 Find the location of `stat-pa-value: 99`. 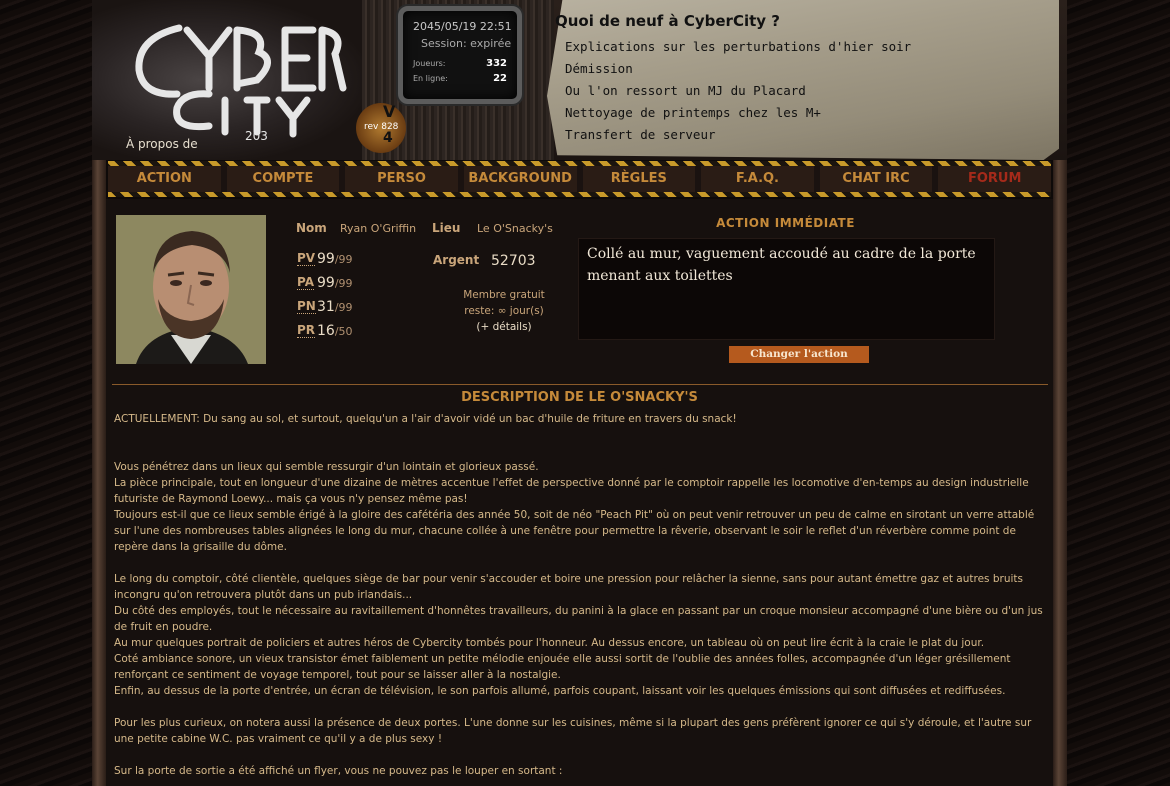

stat-pa-value: 99 is located at coordinates (326, 283).